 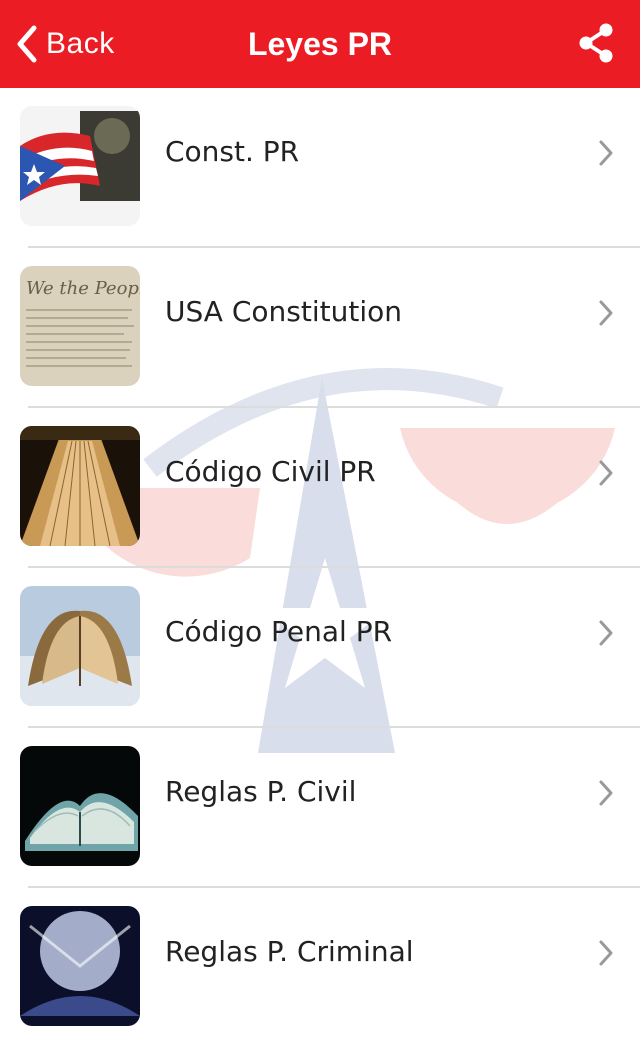 What do you see at coordinates (320, 44) in the screenshot?
I see `app-header: Back Leyes PR` at bounding box center [320, 44].